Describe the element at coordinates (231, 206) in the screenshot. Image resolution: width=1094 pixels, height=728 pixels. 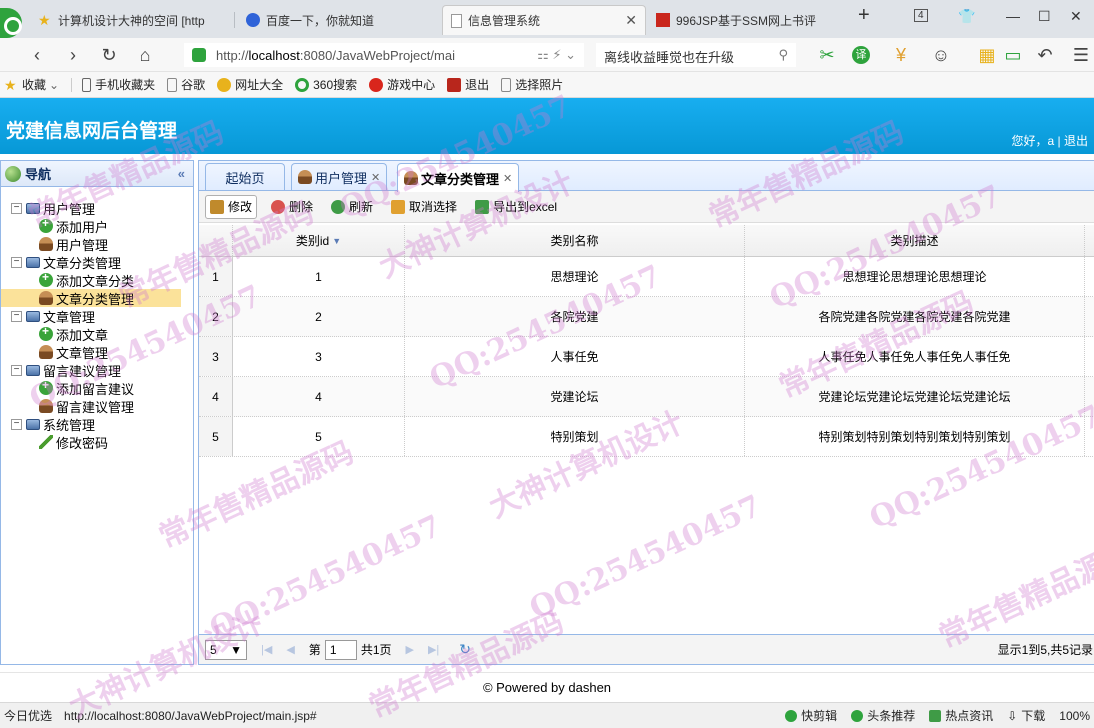
I see `edit-button: 修改` at that location.